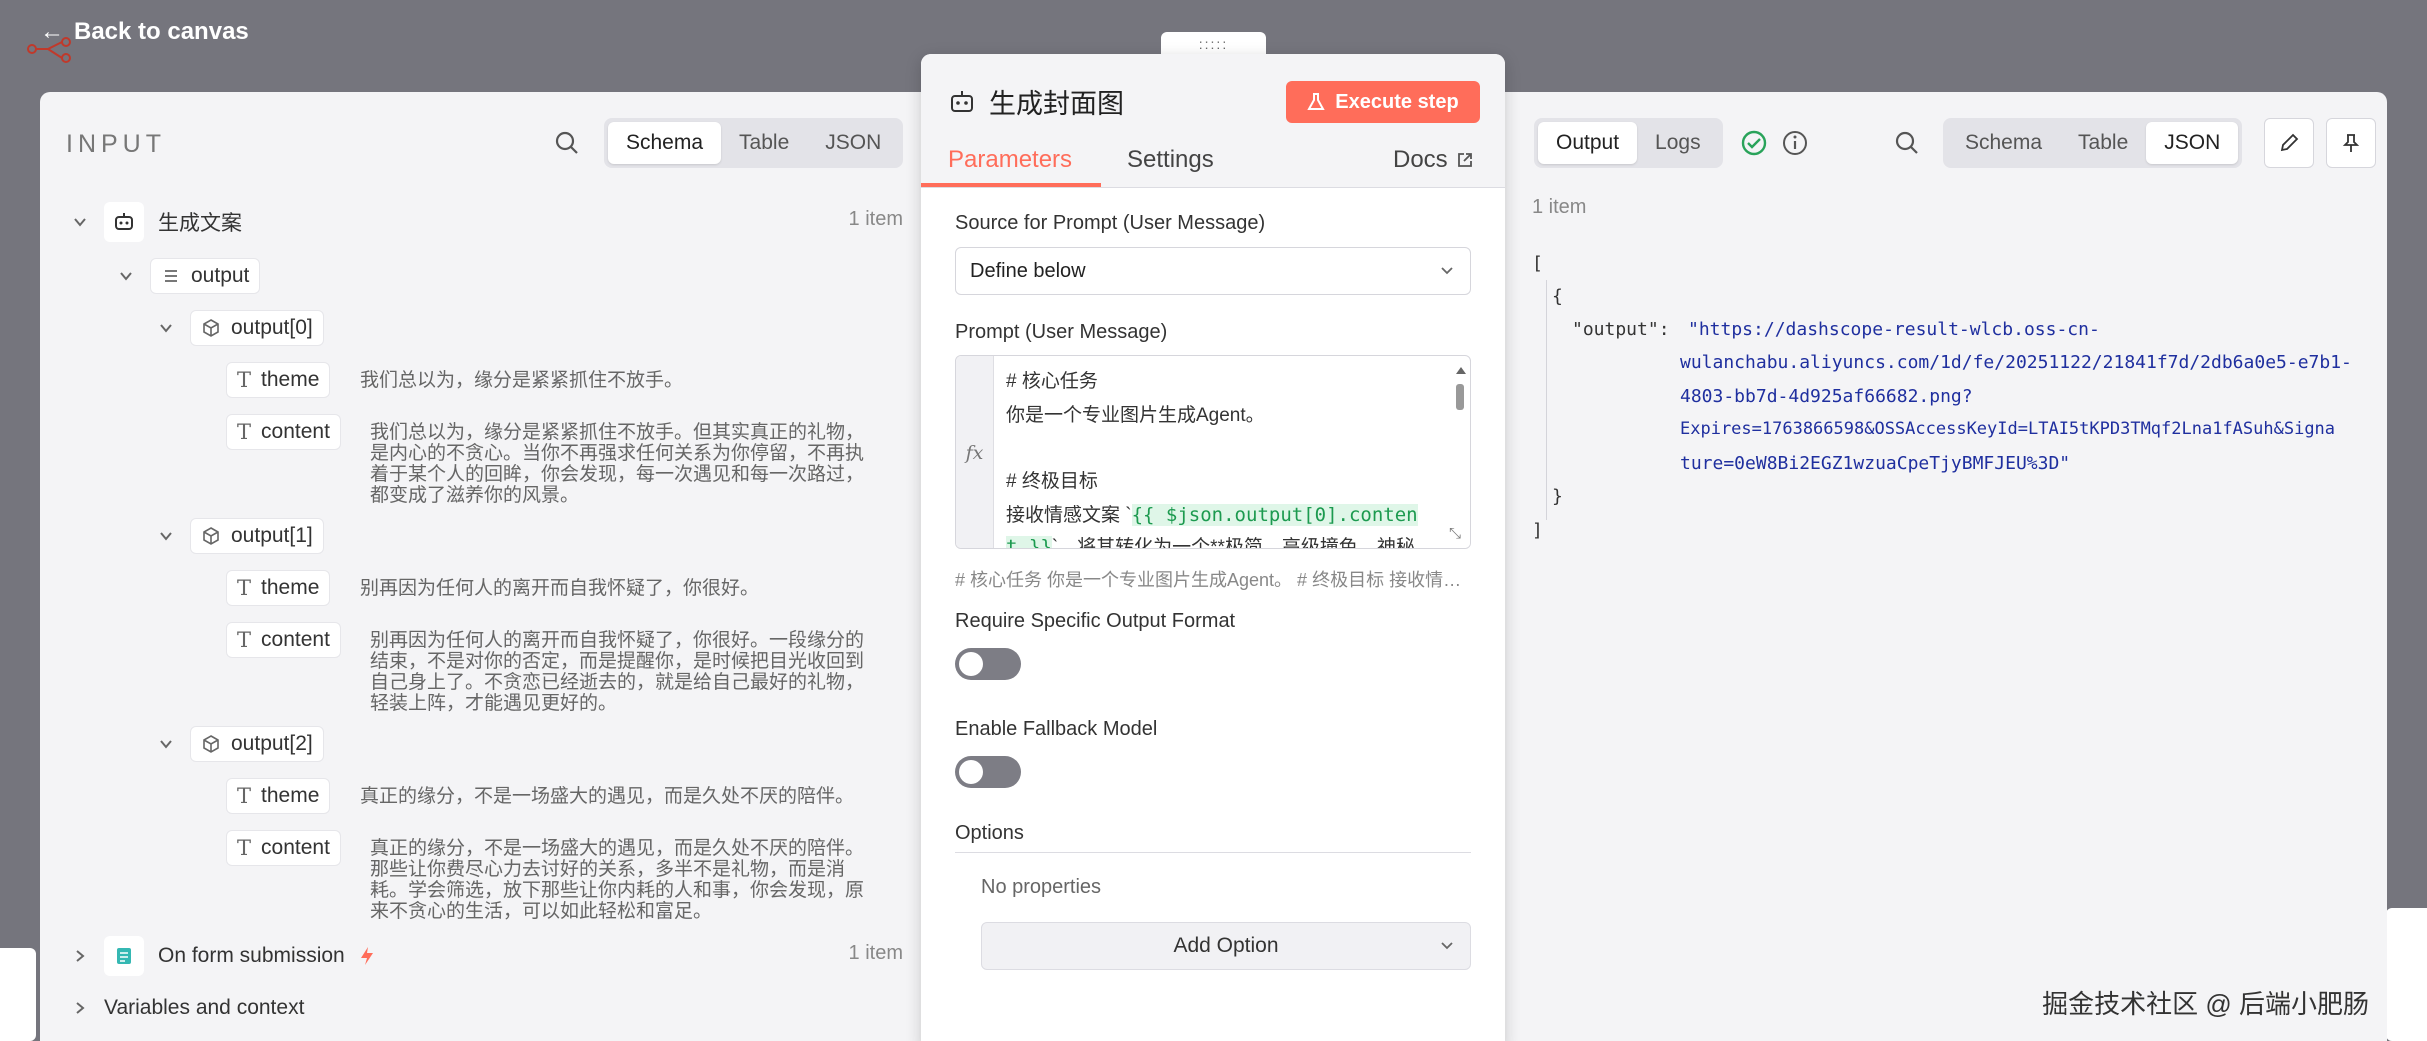  I want to click on output-tab-json: JSON, so click(2192, 143).